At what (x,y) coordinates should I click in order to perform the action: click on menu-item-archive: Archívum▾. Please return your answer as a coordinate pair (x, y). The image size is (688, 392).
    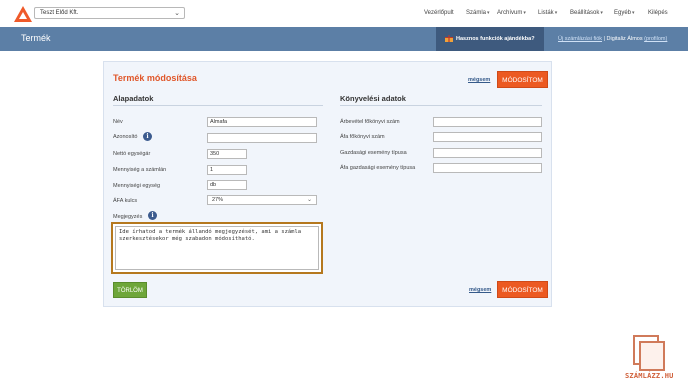
    Looking at the image, I should click on (511, 13).